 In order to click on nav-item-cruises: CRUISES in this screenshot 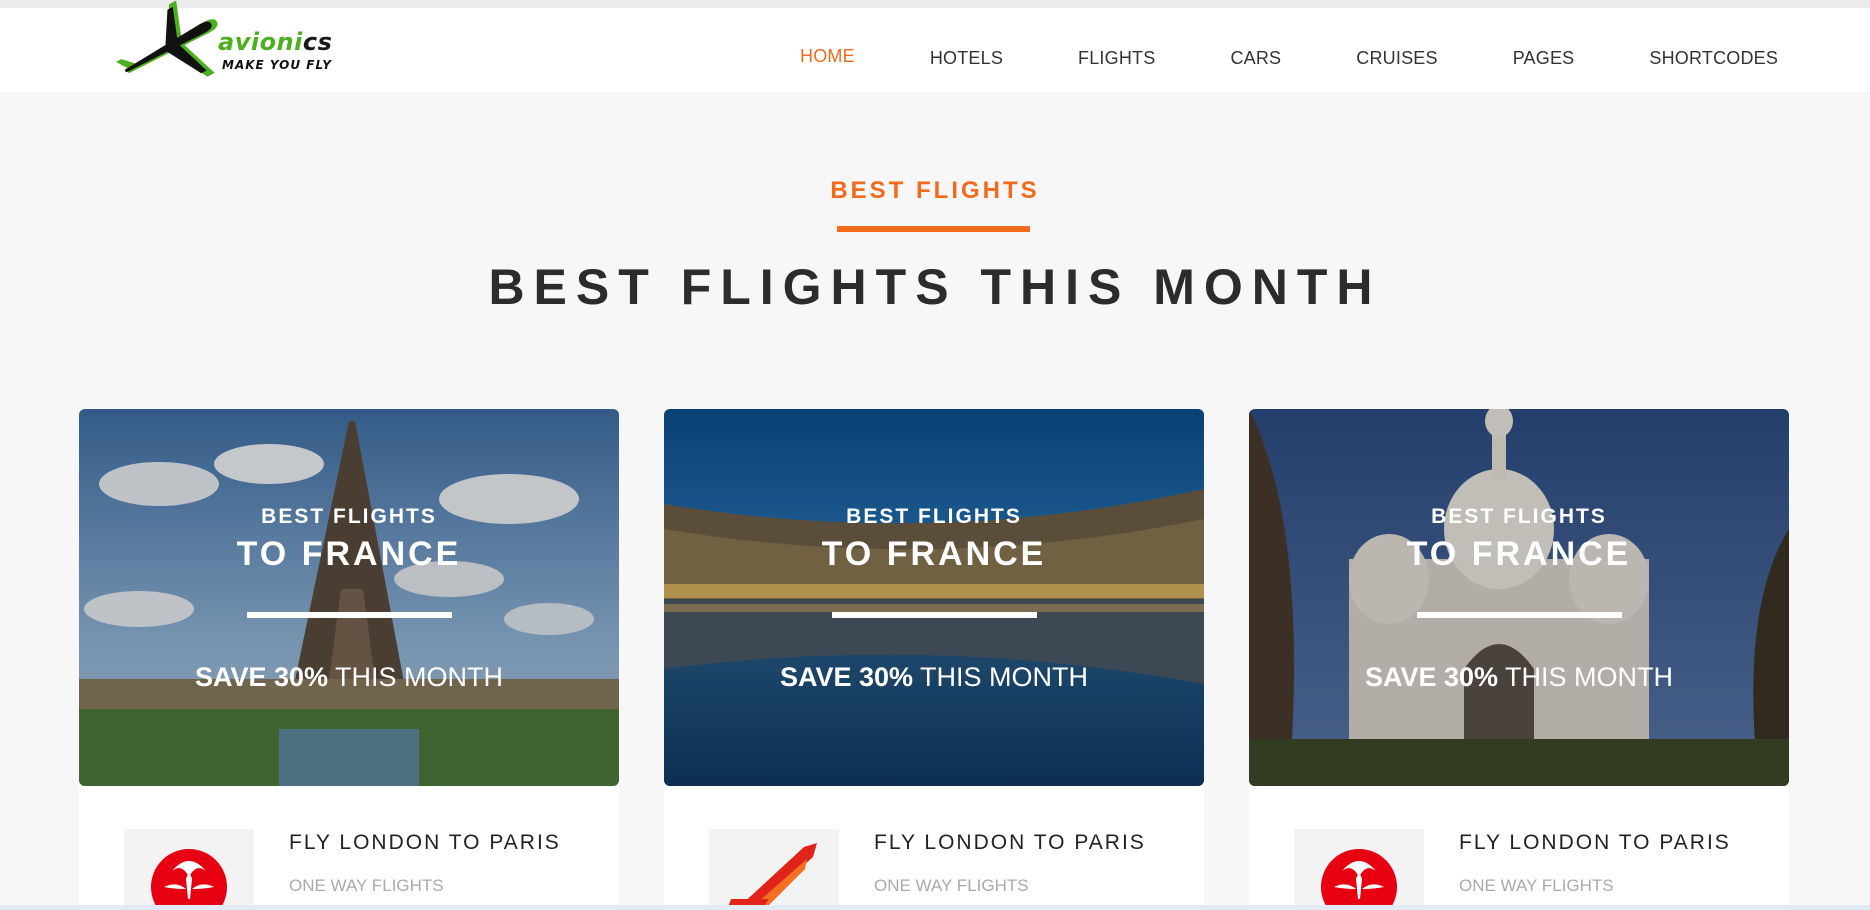, I will do `click(1396, 58)`.